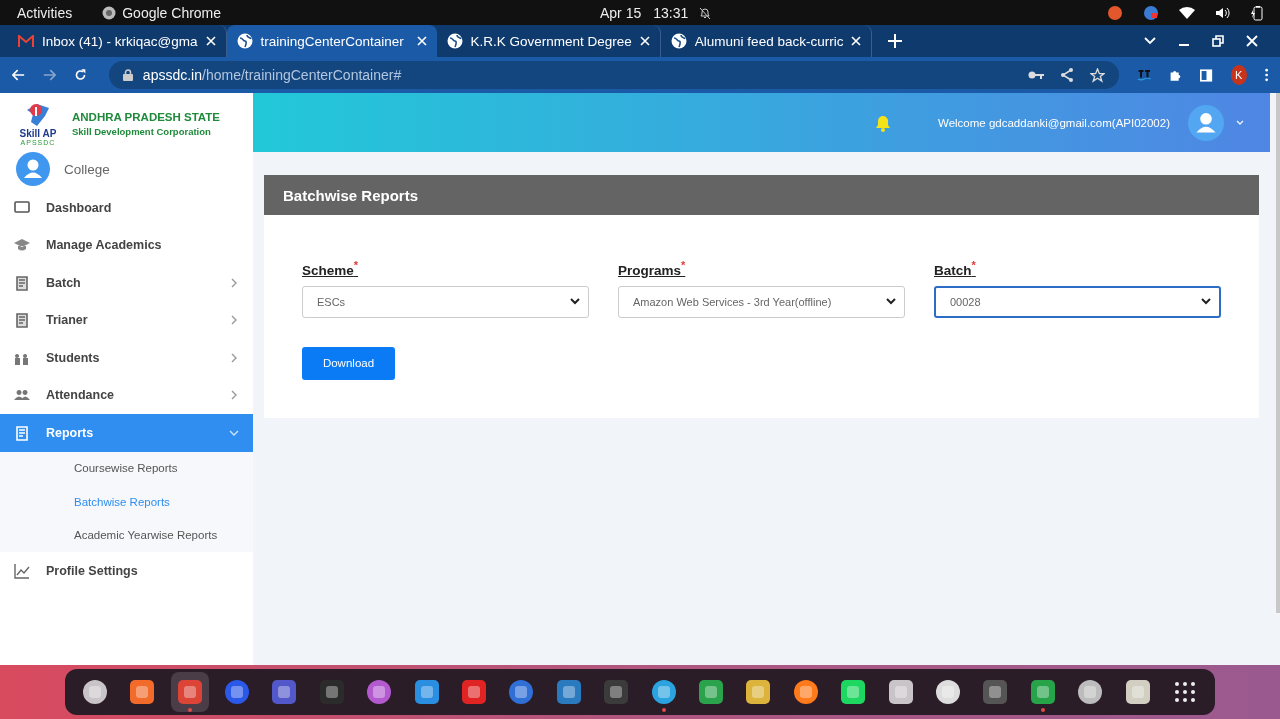 Image resolution: width=1280 pixels, height=719 pixels. Describe the element at coordinates (1054, 122) in the screenshot. I see `welcome-text: Welcome gdcaddanki@gmail.com(API02002)` at that location.